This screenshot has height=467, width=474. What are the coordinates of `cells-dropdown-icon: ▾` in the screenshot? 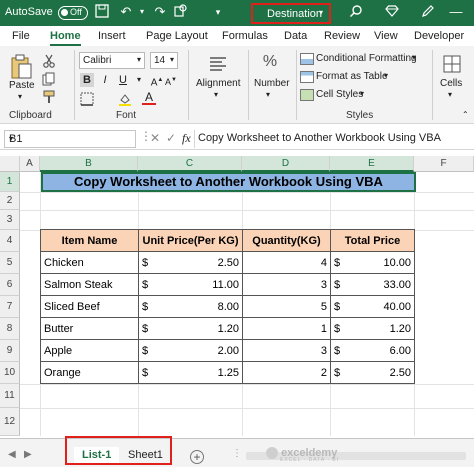 It's located at (450, 94).